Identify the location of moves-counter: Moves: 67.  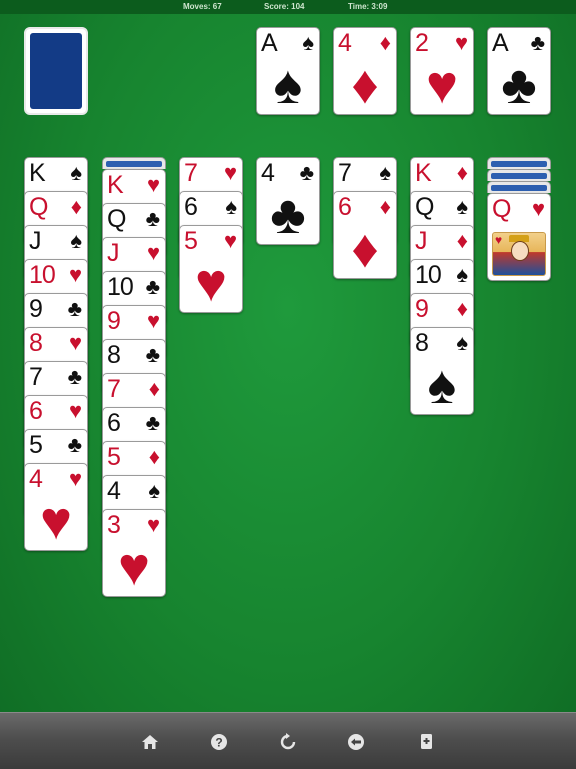
(202, 6).